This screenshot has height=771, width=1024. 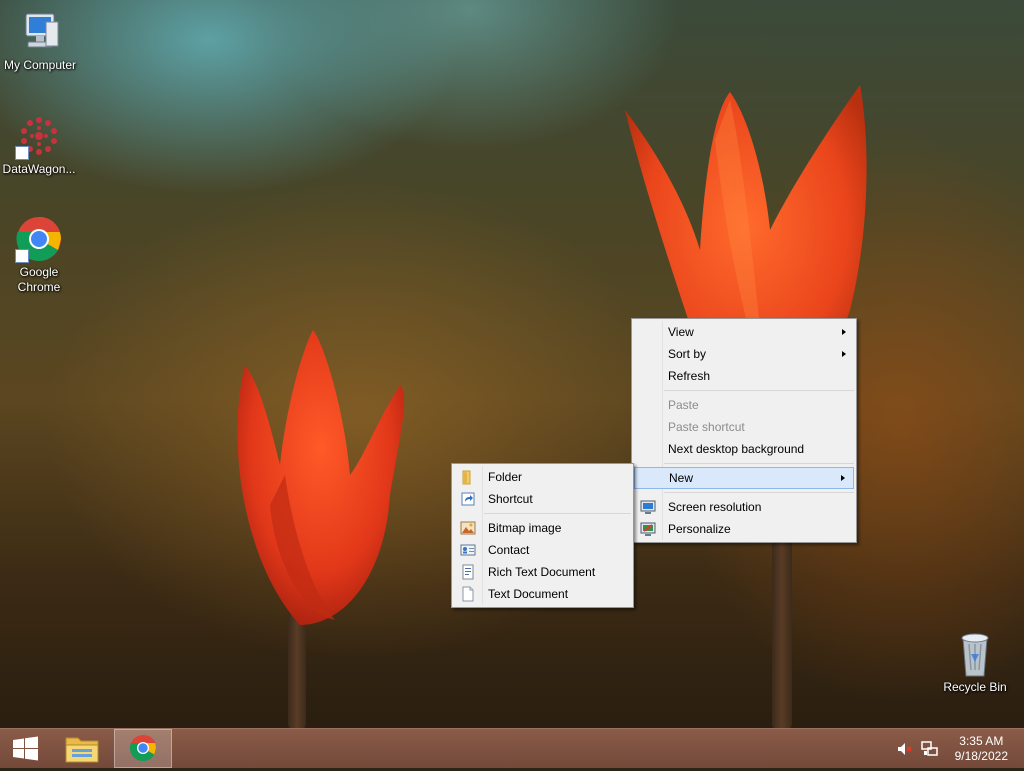 What do you see at coordinates (39, 272) in the screenshot?
I see `desktop-icon-label: Google` at bounding box center [39, 272].